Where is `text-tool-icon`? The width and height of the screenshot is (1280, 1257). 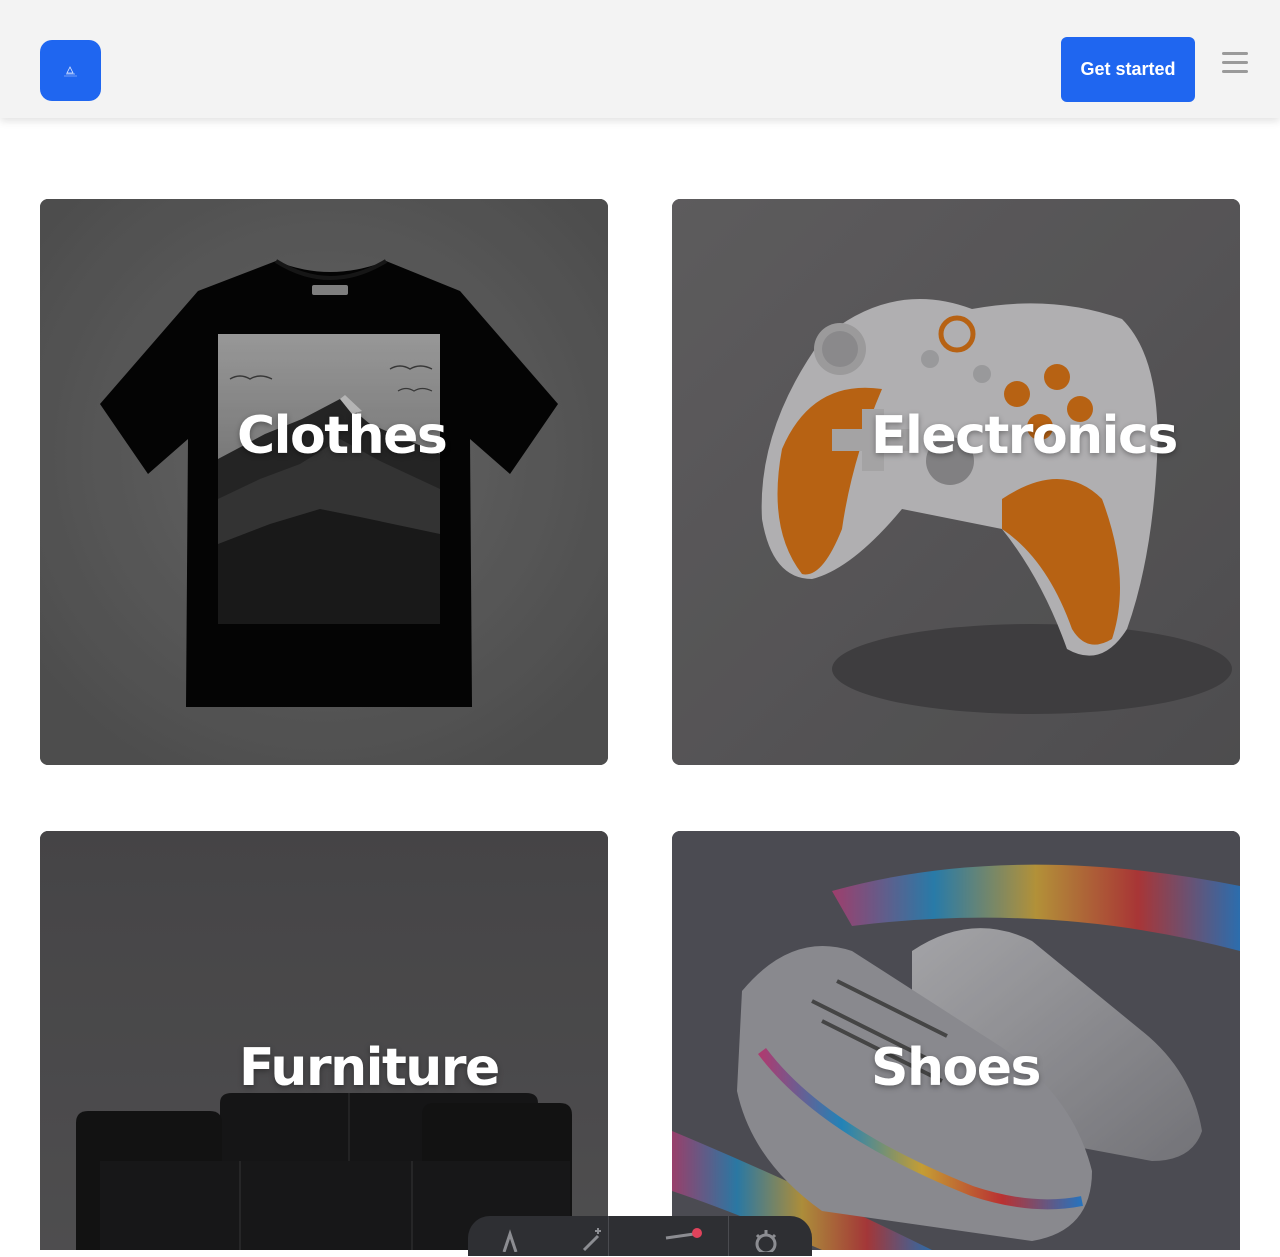 text-tool-icon is located at coordinates (510, 1238).